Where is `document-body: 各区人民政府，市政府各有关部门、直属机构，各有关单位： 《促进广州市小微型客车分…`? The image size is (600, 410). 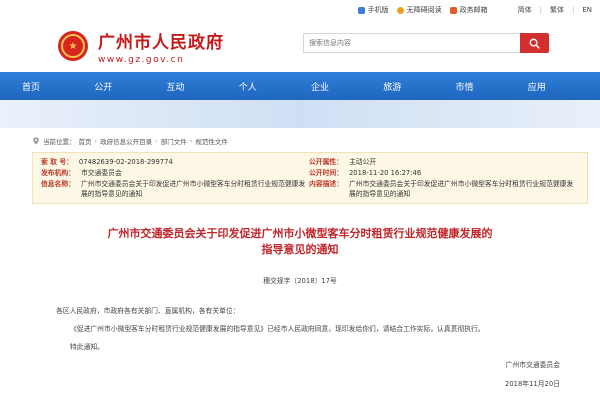 document-body: 各区人民政府，市政府各有关部门、直属机构，各有关单位： 《促进广州市小微型客车分… is located at coordinates (300, 329).